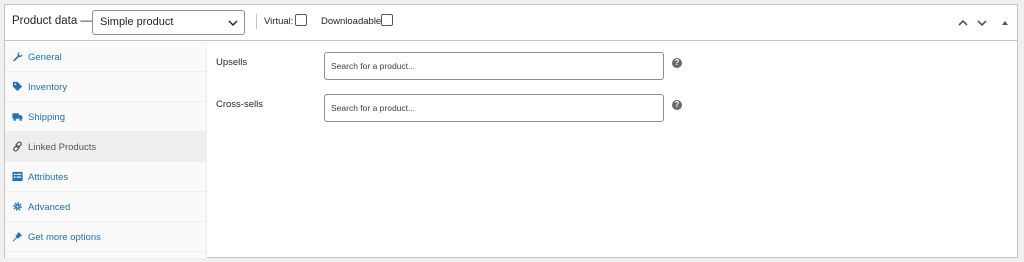 This screenshot has height=262, width=1024. Describe the element at coordinates (279, 21) in the screenshot. I see `virtual-label: Virtual:` at that location.